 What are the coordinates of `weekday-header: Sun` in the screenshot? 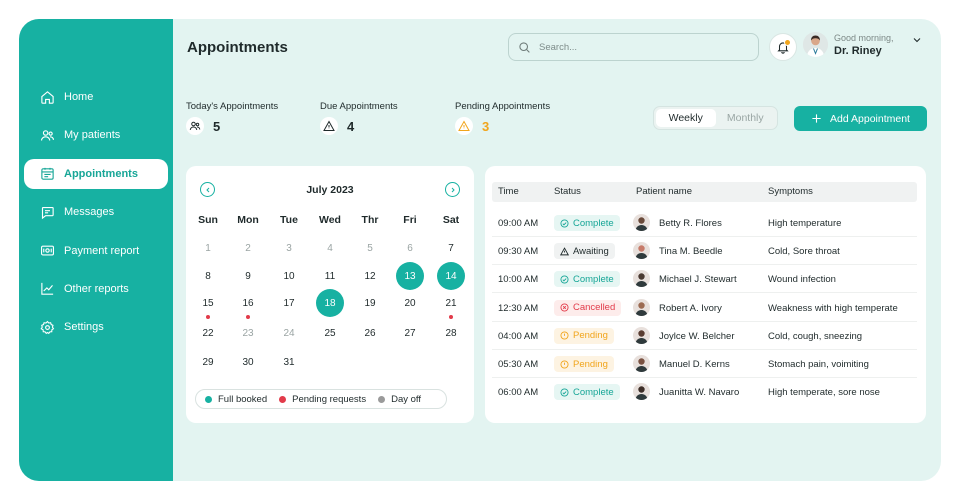 It's located at (208, 220).